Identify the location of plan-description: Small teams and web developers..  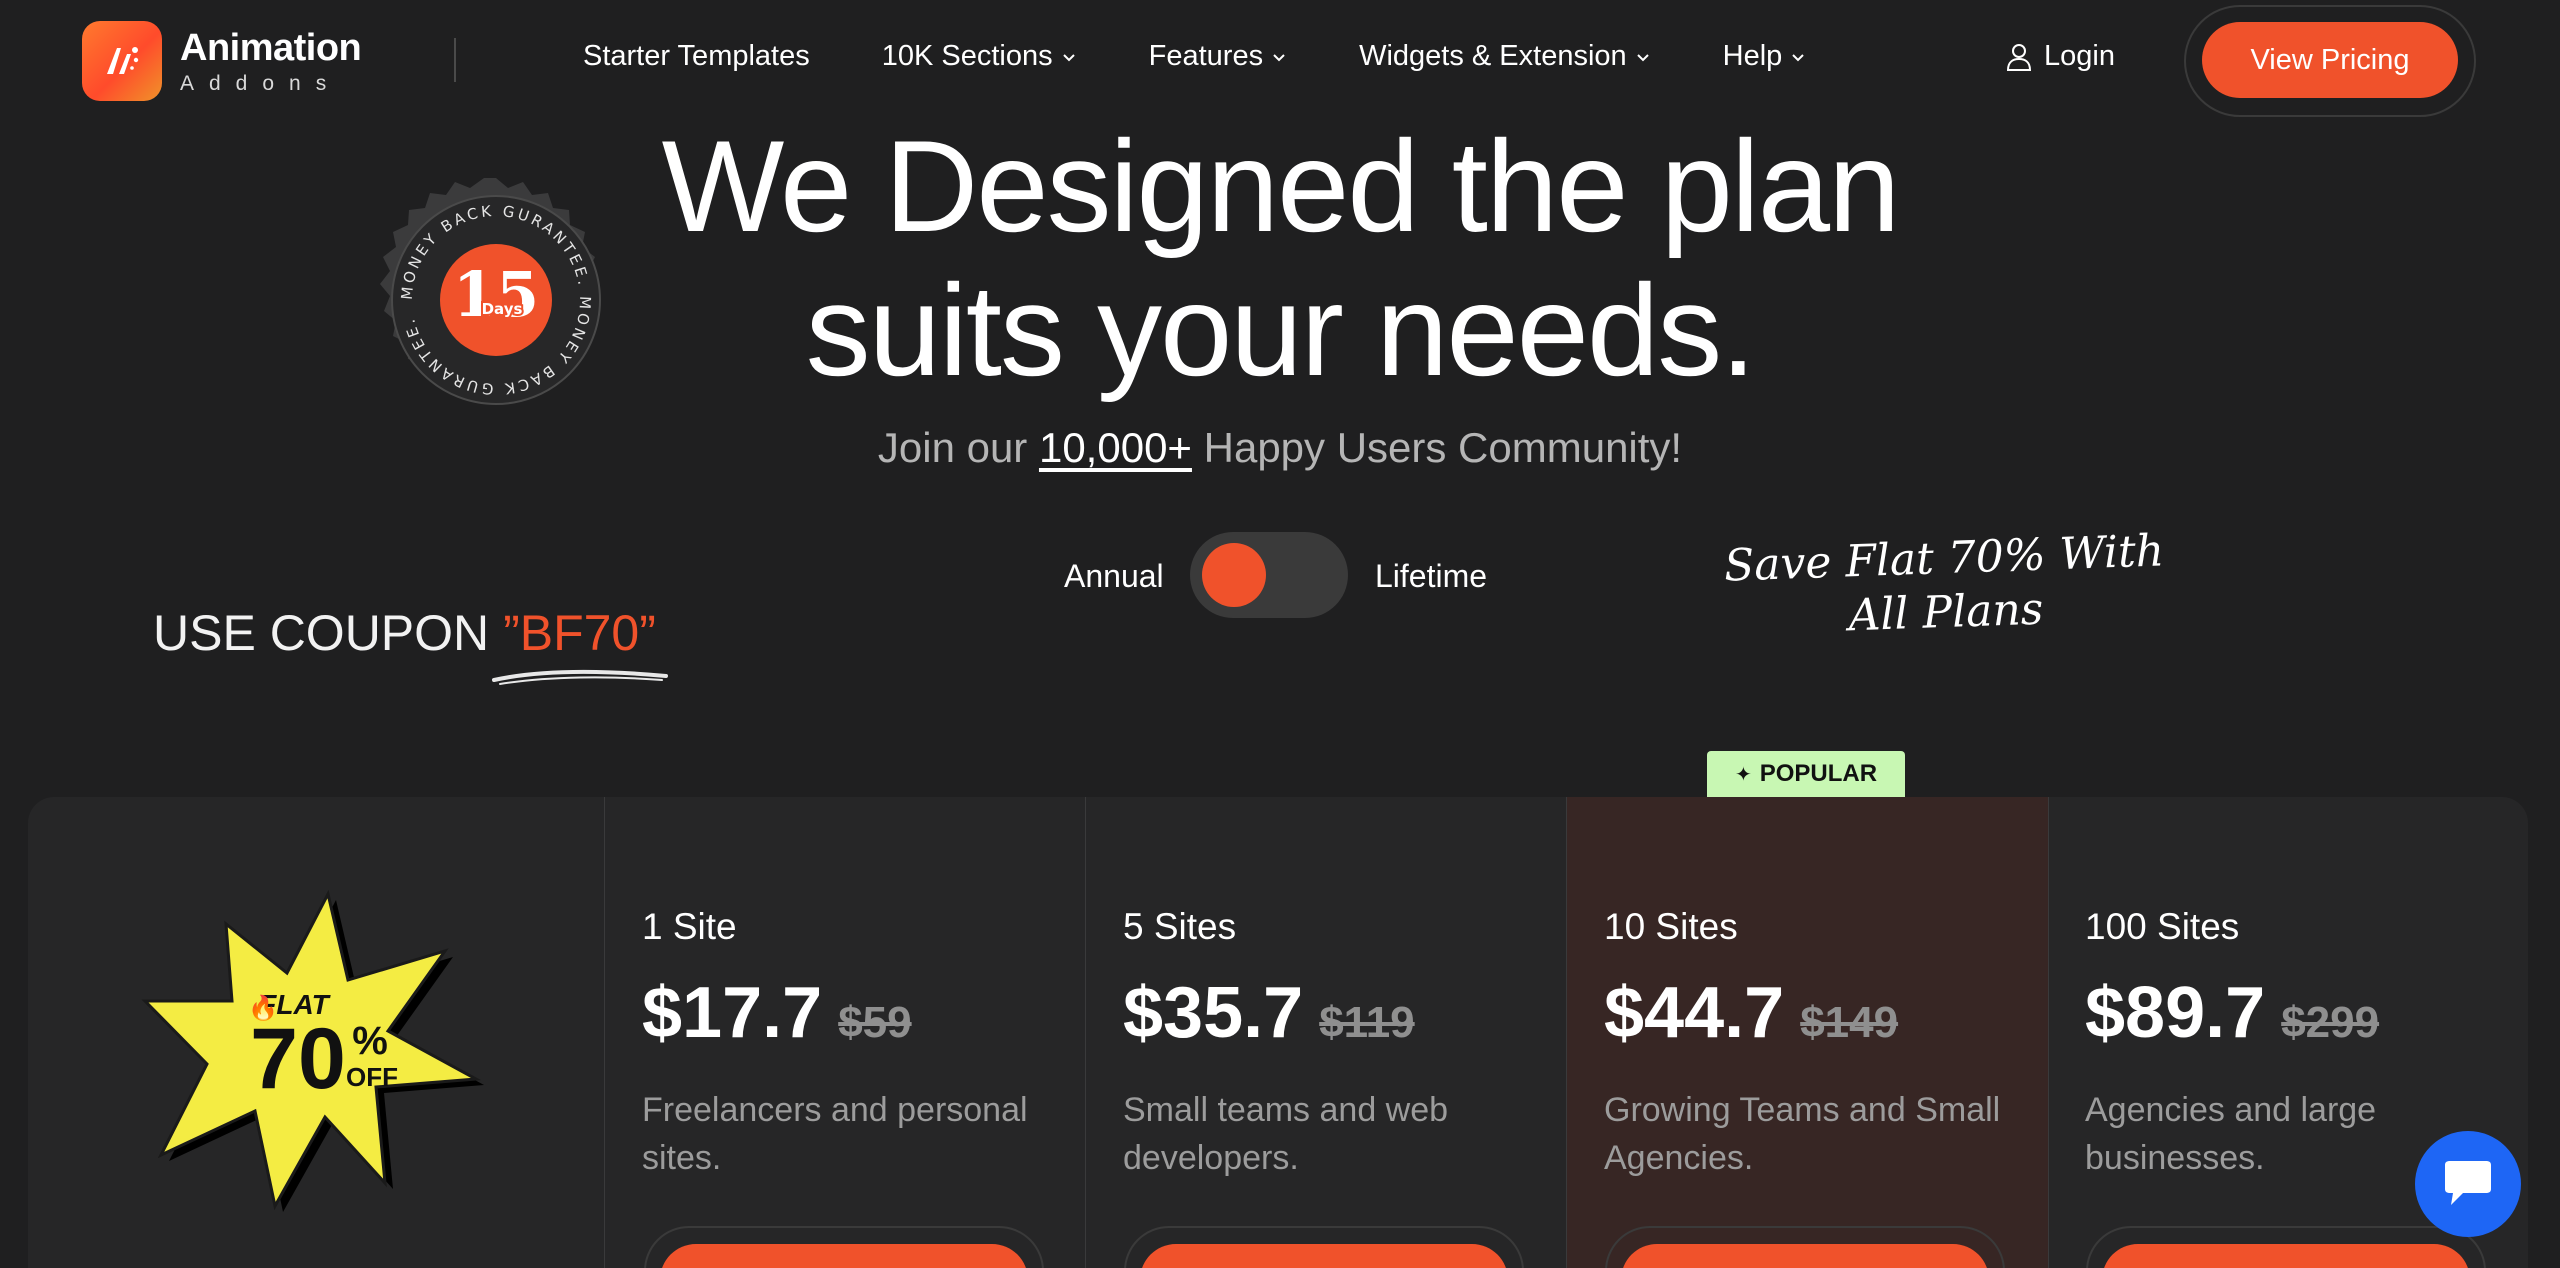
(1286, 1134).